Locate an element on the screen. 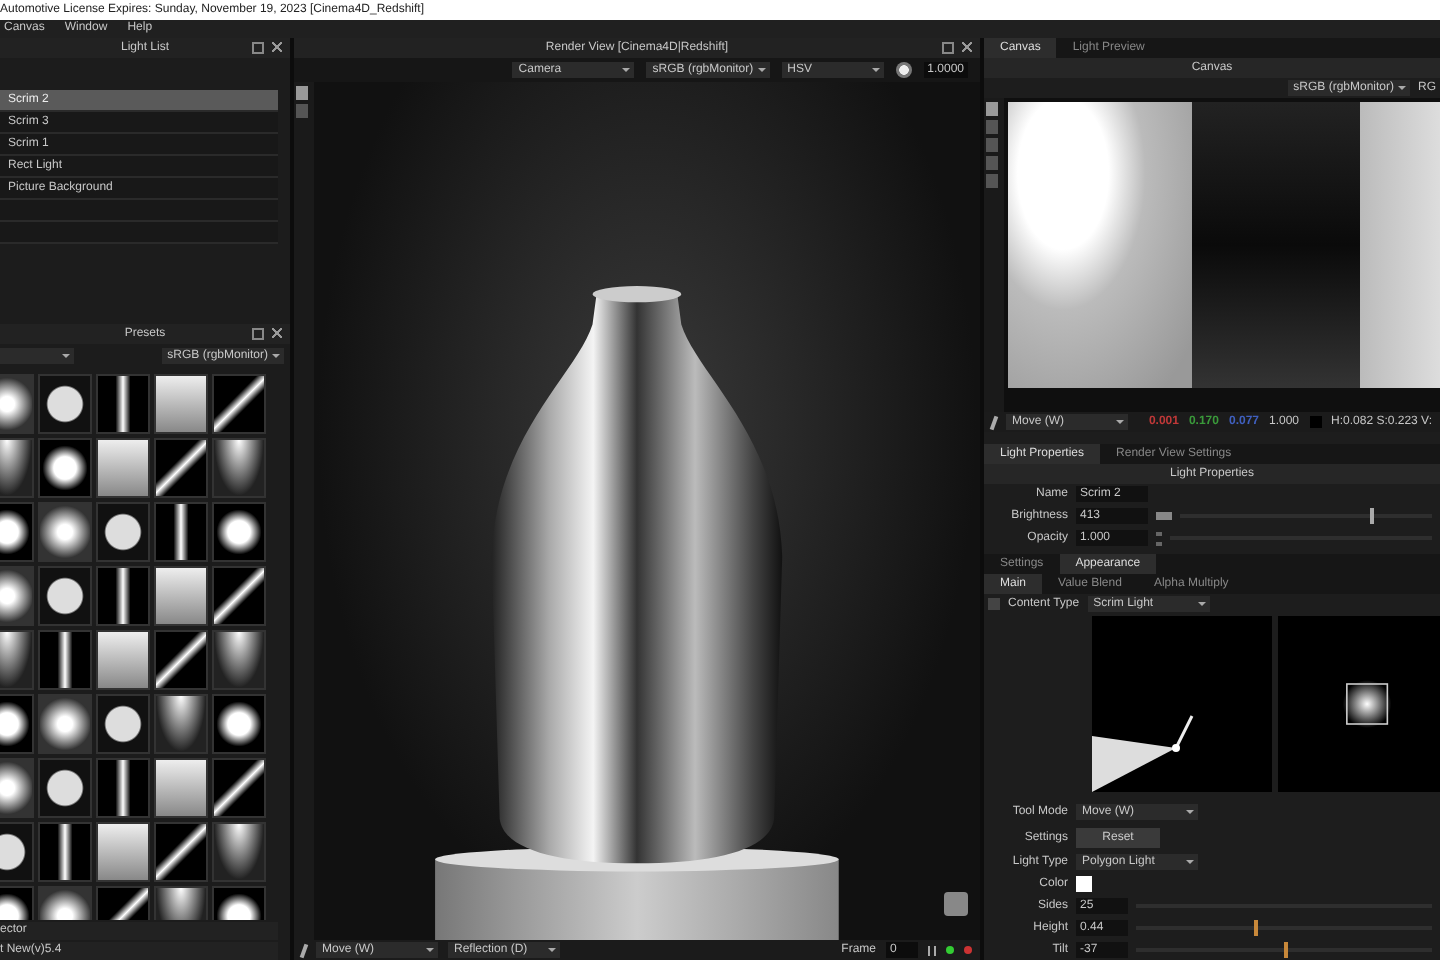 Image resolution: width=1440 pixels, height=960 pixels. checkbox is located at coordinates (994, 603).